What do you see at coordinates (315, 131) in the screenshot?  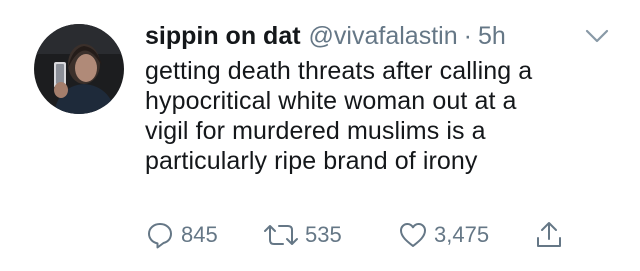 I see `tweet-text-line: vigil for murdered muslims is a` at bounding box center [315, 131].